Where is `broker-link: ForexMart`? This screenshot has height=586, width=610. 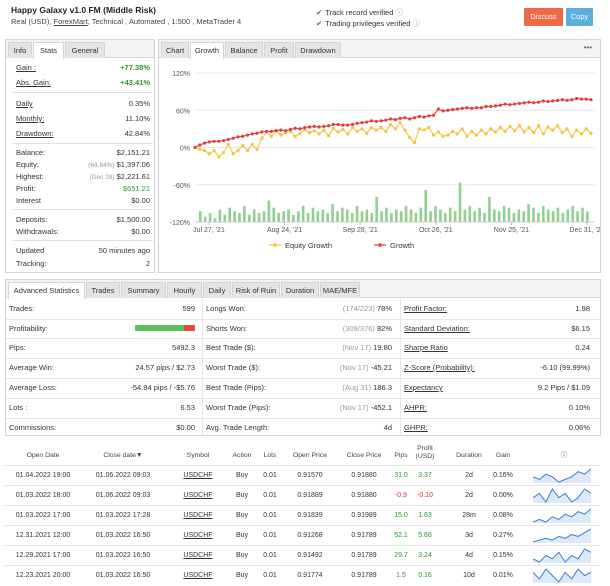 broker-link: ForexMart is located at coordinates (71, 21).